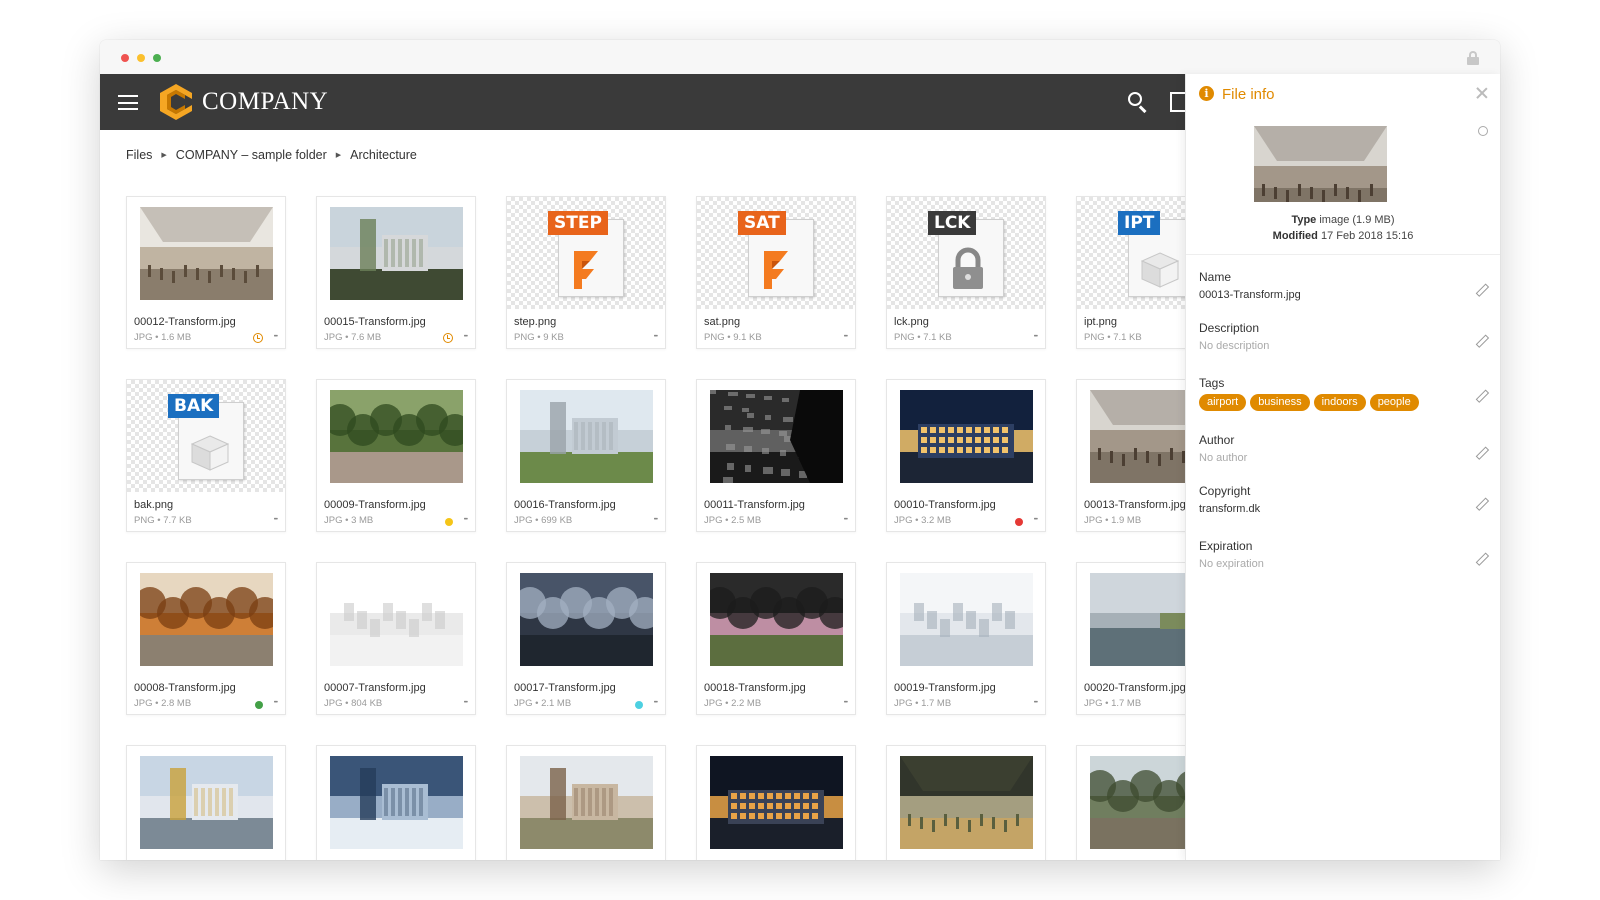 The width and height of the screenshot is (1600, 900). I want to click on file-card: 00015-Transform.jpg JPG • 7.6 MB •••, so click(396, 272).